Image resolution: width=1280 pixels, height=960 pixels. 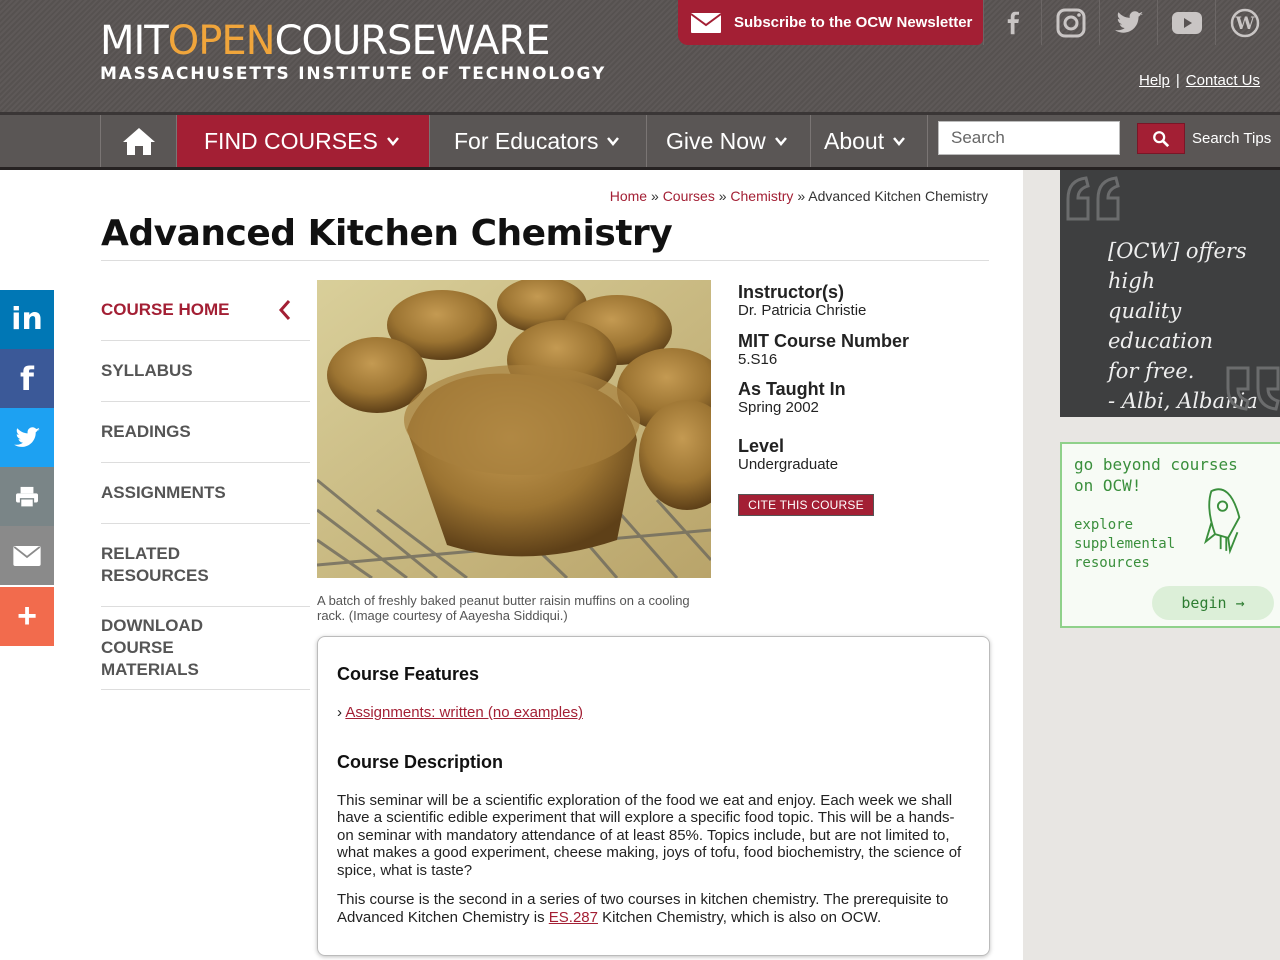 What do you see at coordinates (573, 917) in the screenshot?
I see `prerequisite-link: ES.287` at bounding box center [573, 917].